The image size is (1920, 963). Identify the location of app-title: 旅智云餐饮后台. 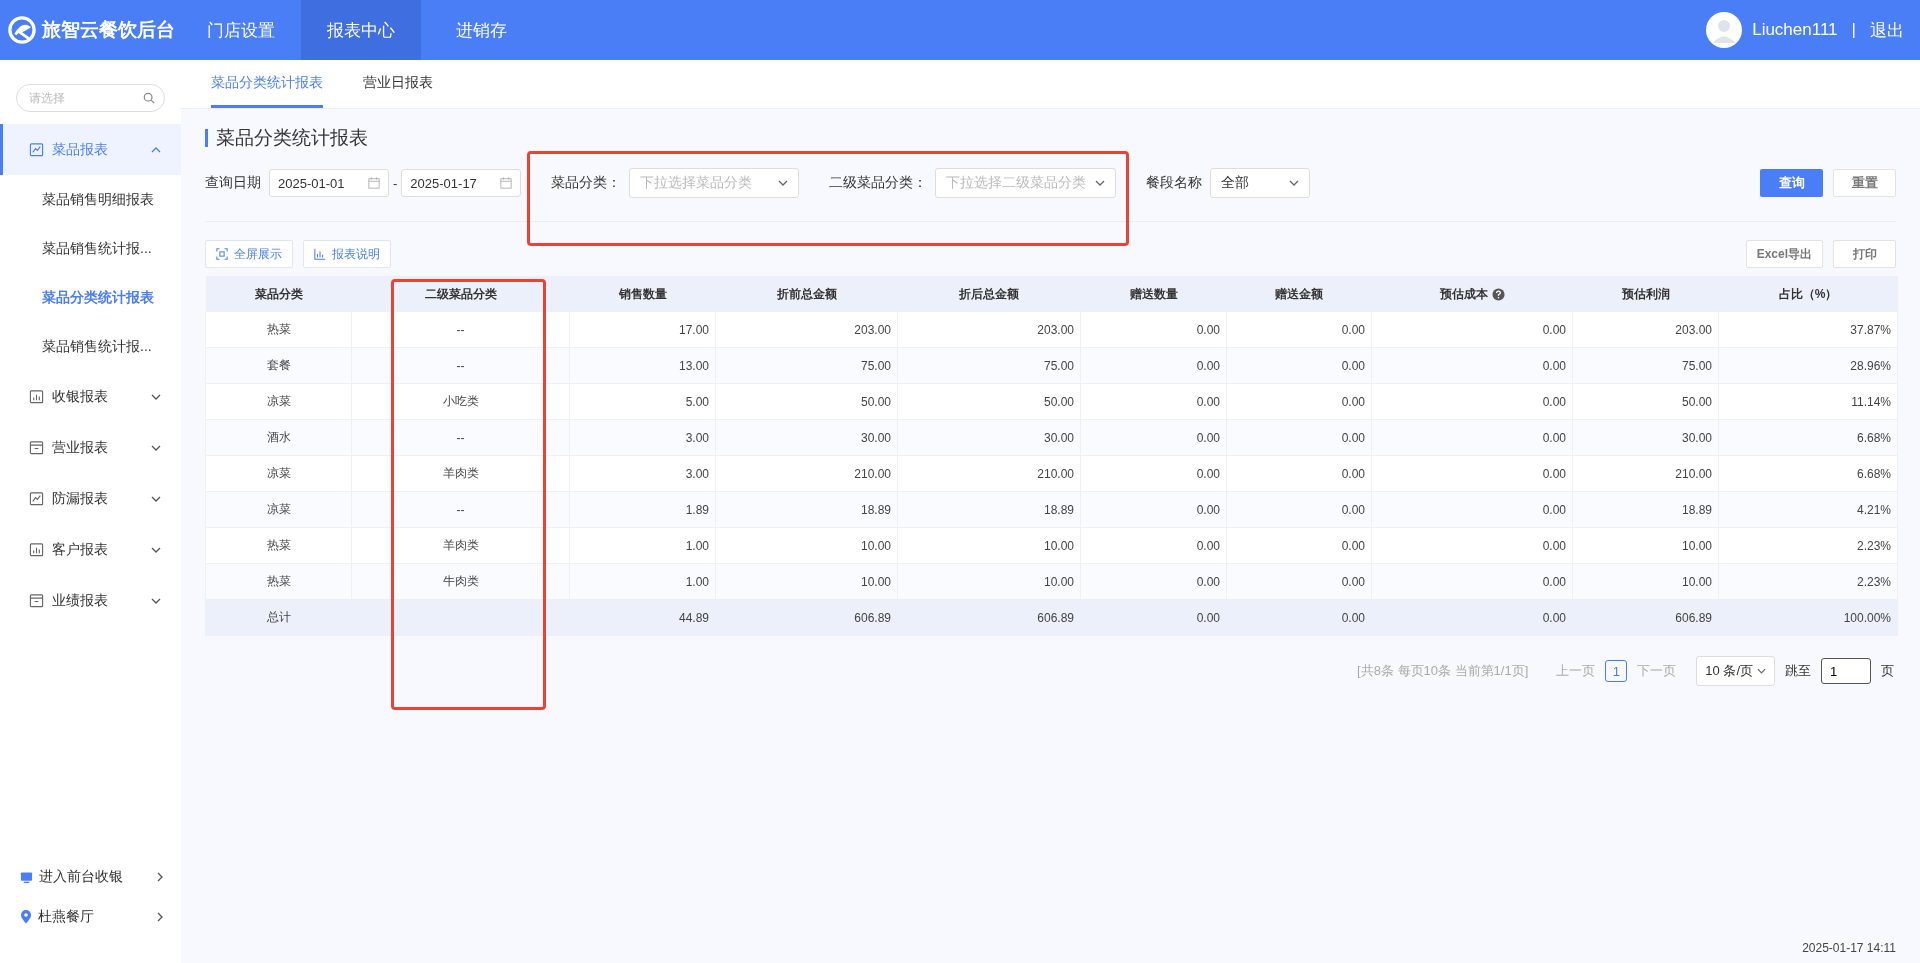
(108, 30).